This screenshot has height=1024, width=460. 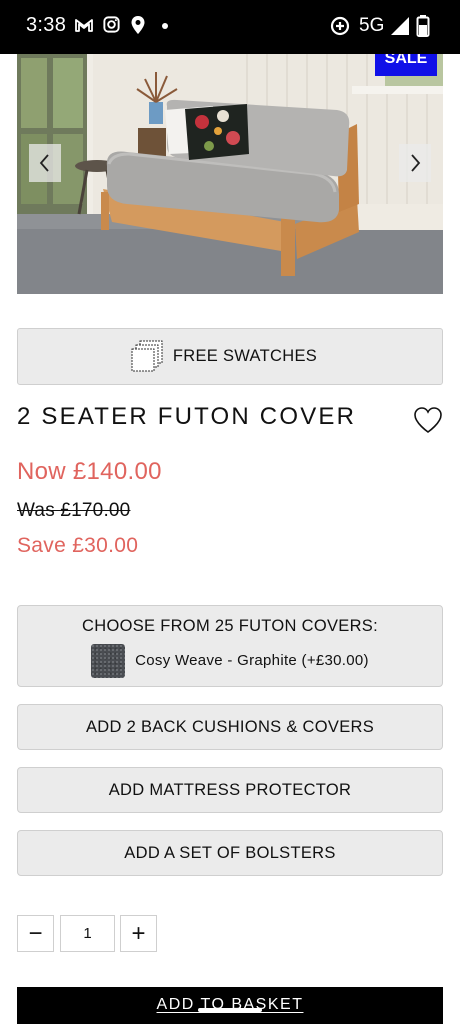 I want to click on price-now: Now £140.00, so click(x=89, y=471).